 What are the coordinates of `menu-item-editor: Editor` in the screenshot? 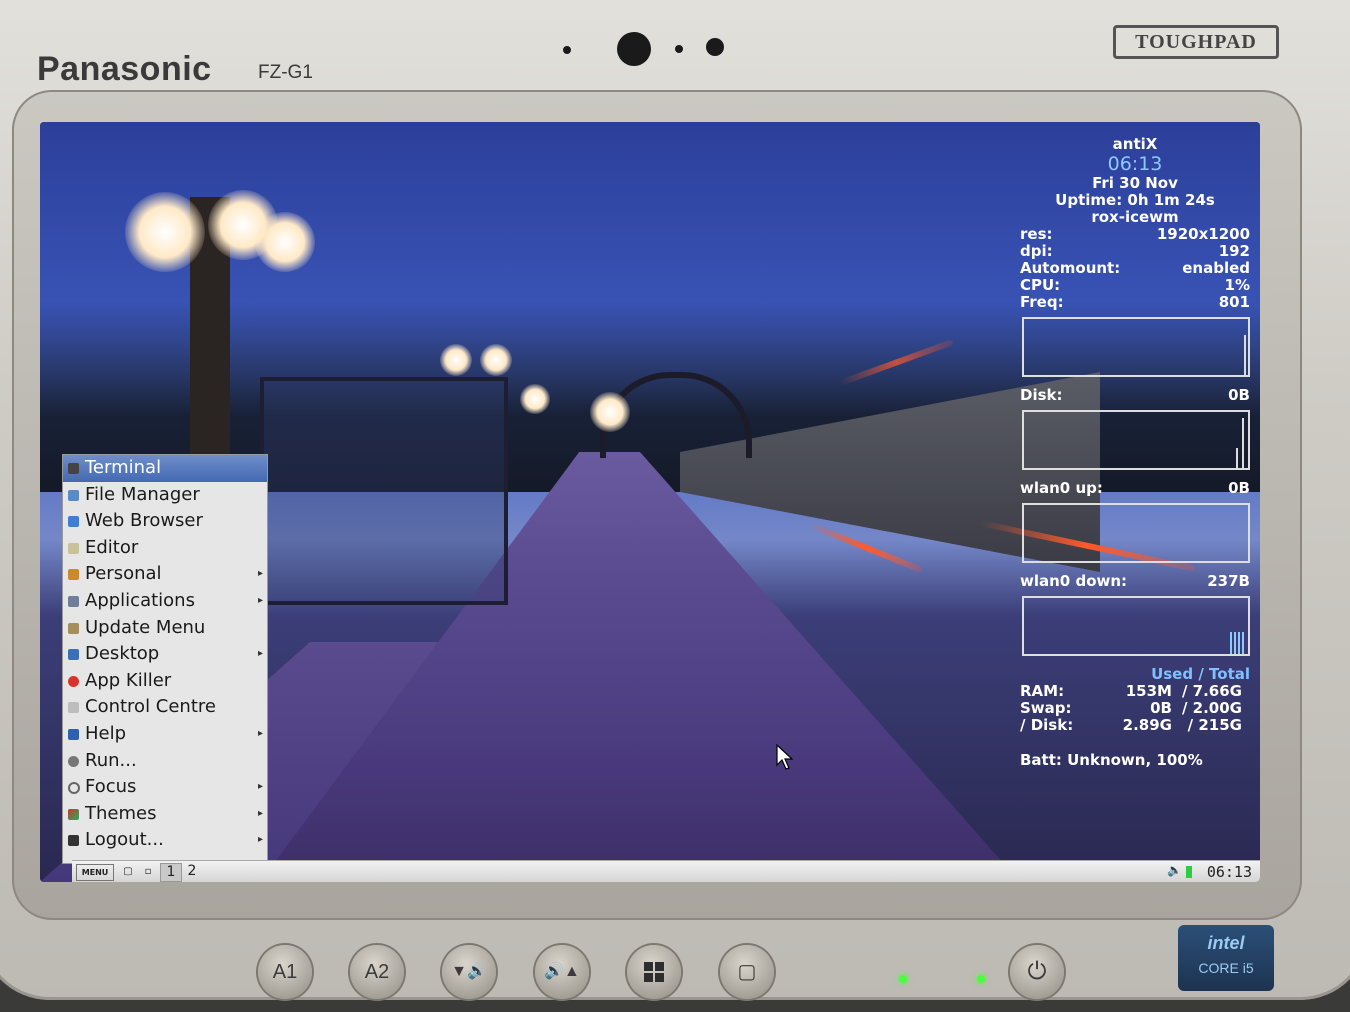 It's located at (165, 548).